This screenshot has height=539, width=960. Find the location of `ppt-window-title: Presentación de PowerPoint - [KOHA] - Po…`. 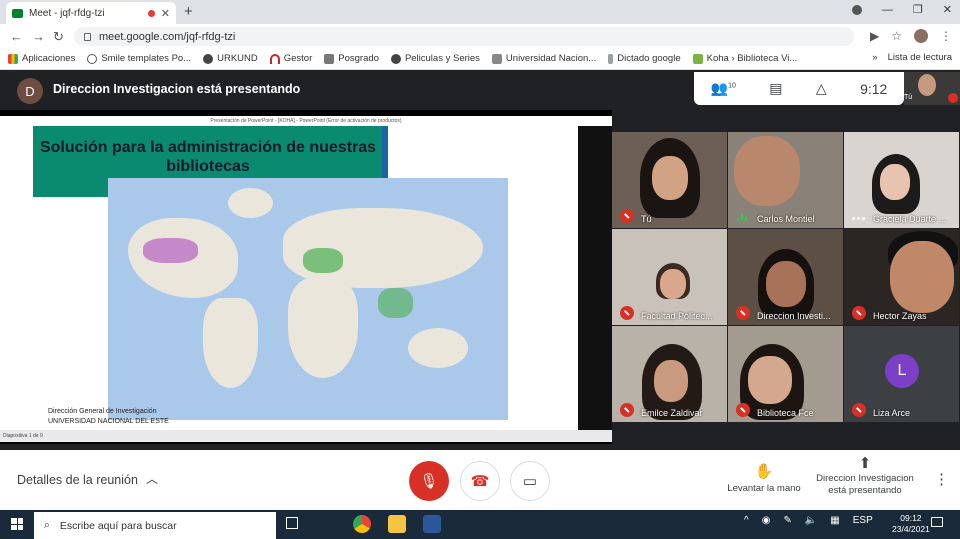

ppt-window-title: Presentación de PowerPoint - [KOHA] - Po… is located at coordinates (306, 121).